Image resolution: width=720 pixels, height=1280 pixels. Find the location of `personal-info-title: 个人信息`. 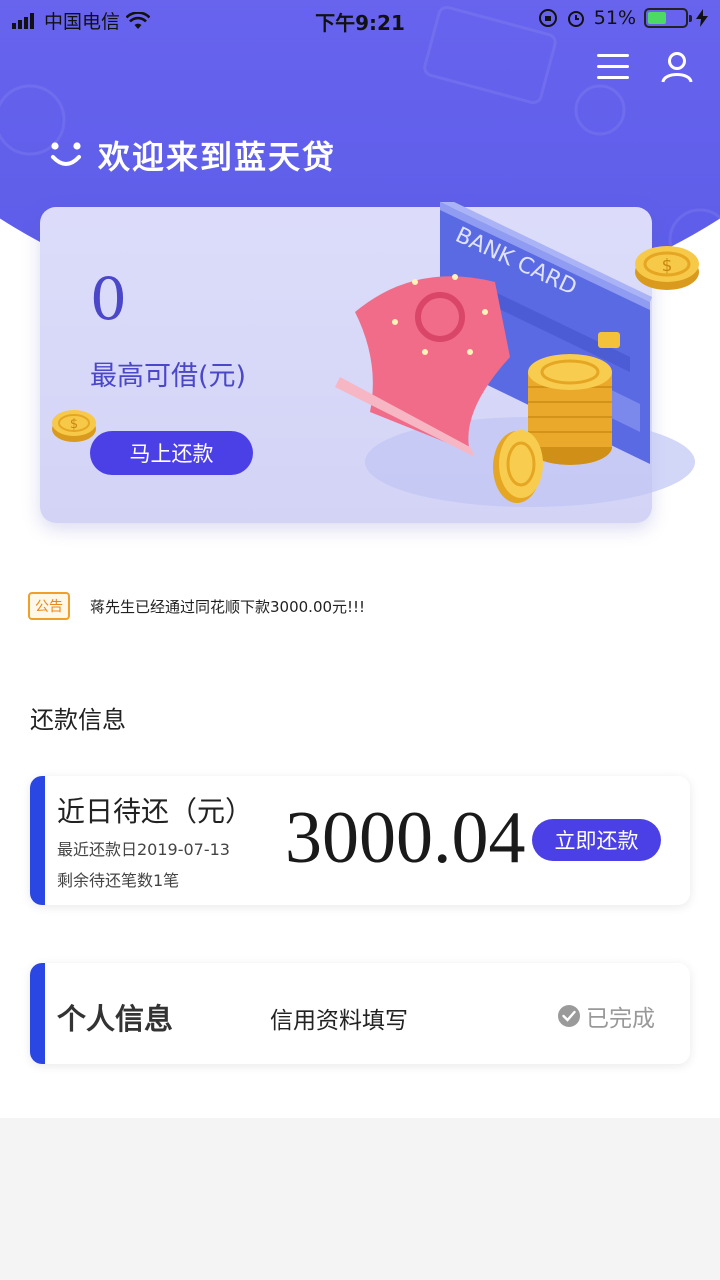

personal-info-title: 个人信息 is located at coordinates (115, 1019).